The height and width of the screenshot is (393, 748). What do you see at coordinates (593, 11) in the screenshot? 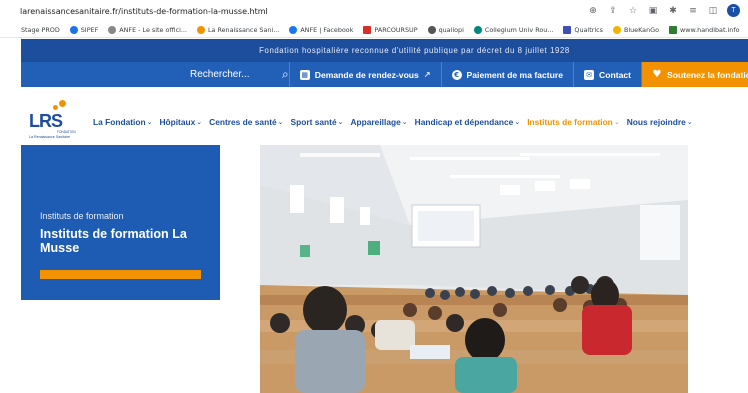
I see `zoom-icon: ⊕` at bounding box center [593, 11].